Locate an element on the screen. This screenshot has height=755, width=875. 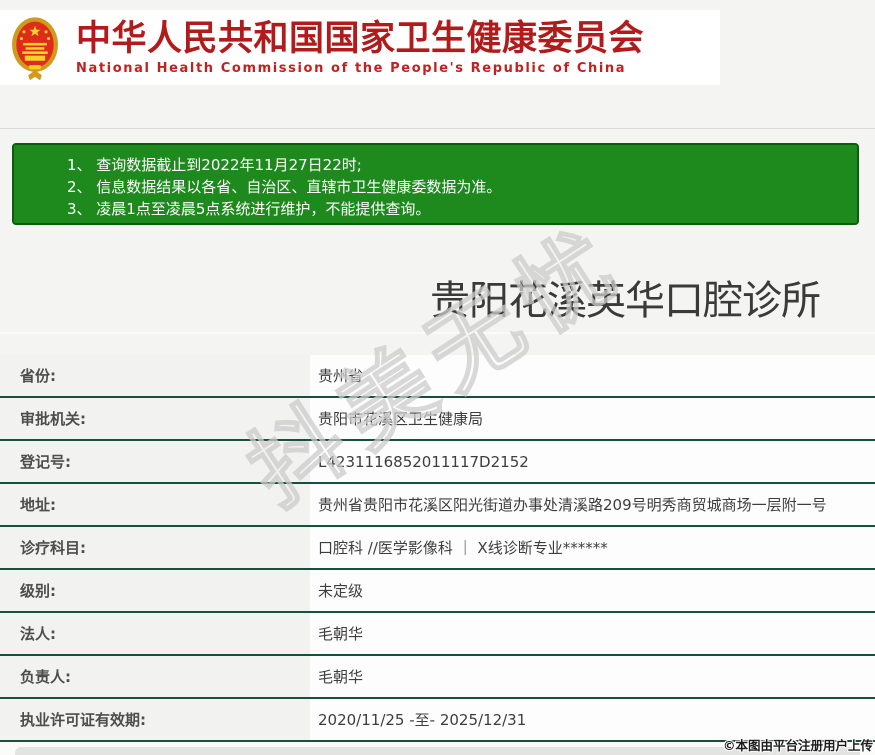
row-legal-person: 法人: 毛朝华 is located at coordinates (437, 634).